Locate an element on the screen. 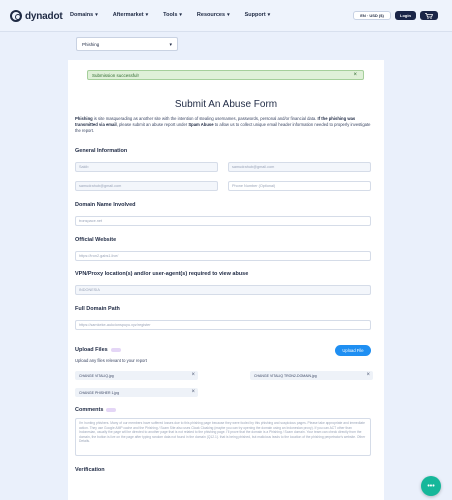  nav-support-label: Support is located at coordinates (255, 15).